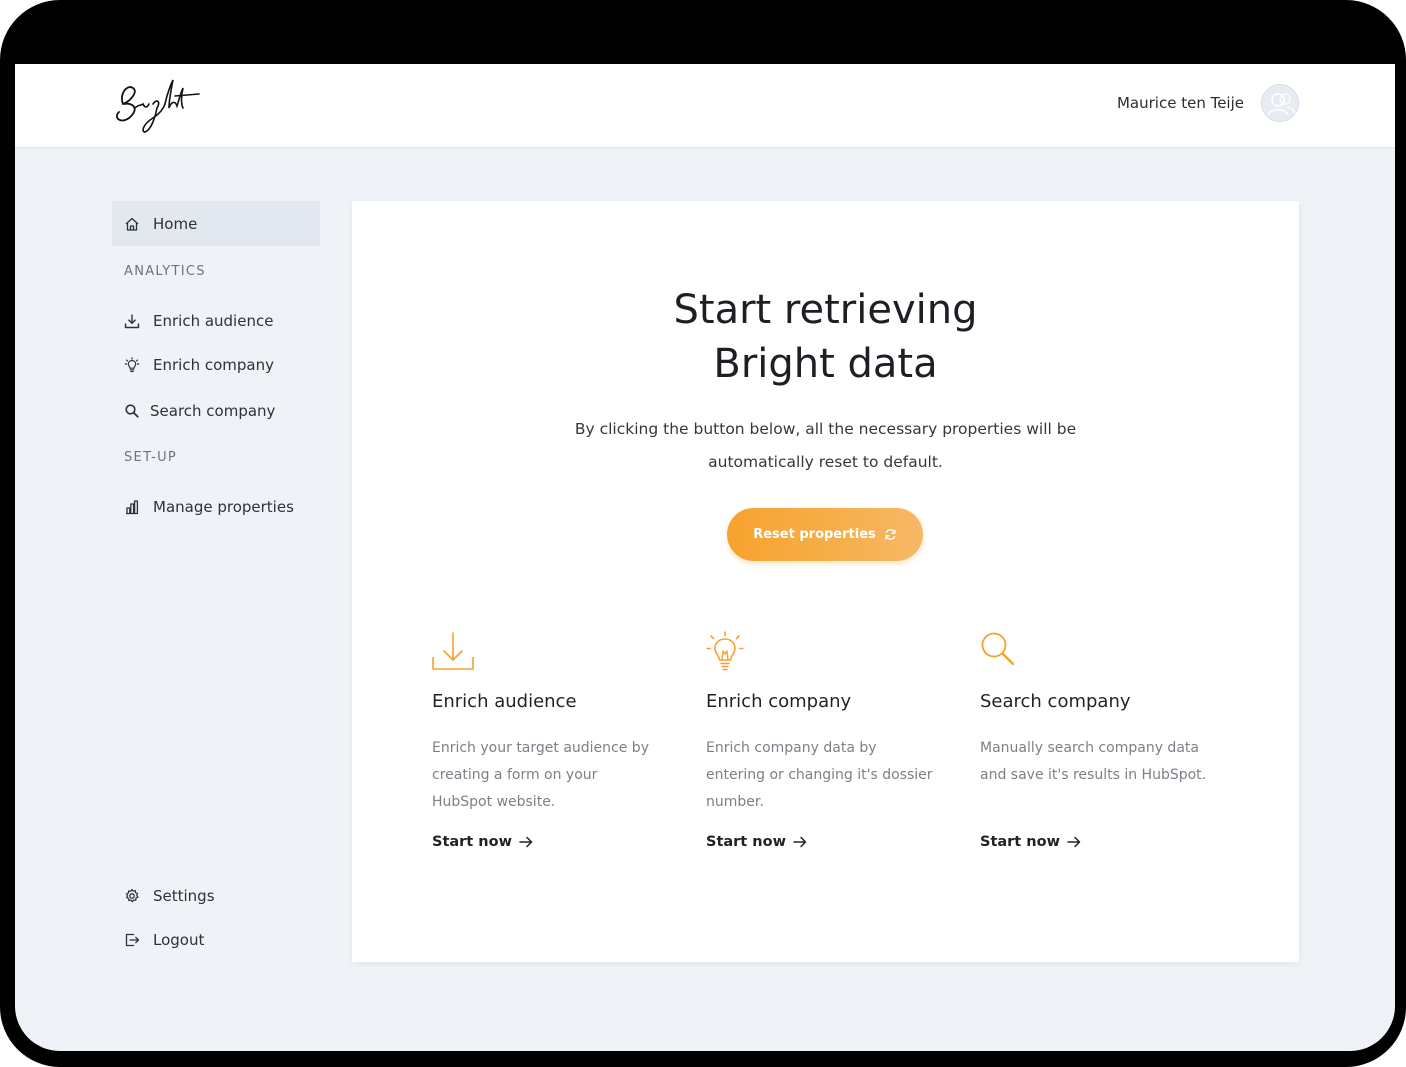 The width and height of the screenshot is (1406, 1067). Describe the element at coordinates (1180, 103) in the screenshot. I see `user-name: Maurice ten Teije` at that location.